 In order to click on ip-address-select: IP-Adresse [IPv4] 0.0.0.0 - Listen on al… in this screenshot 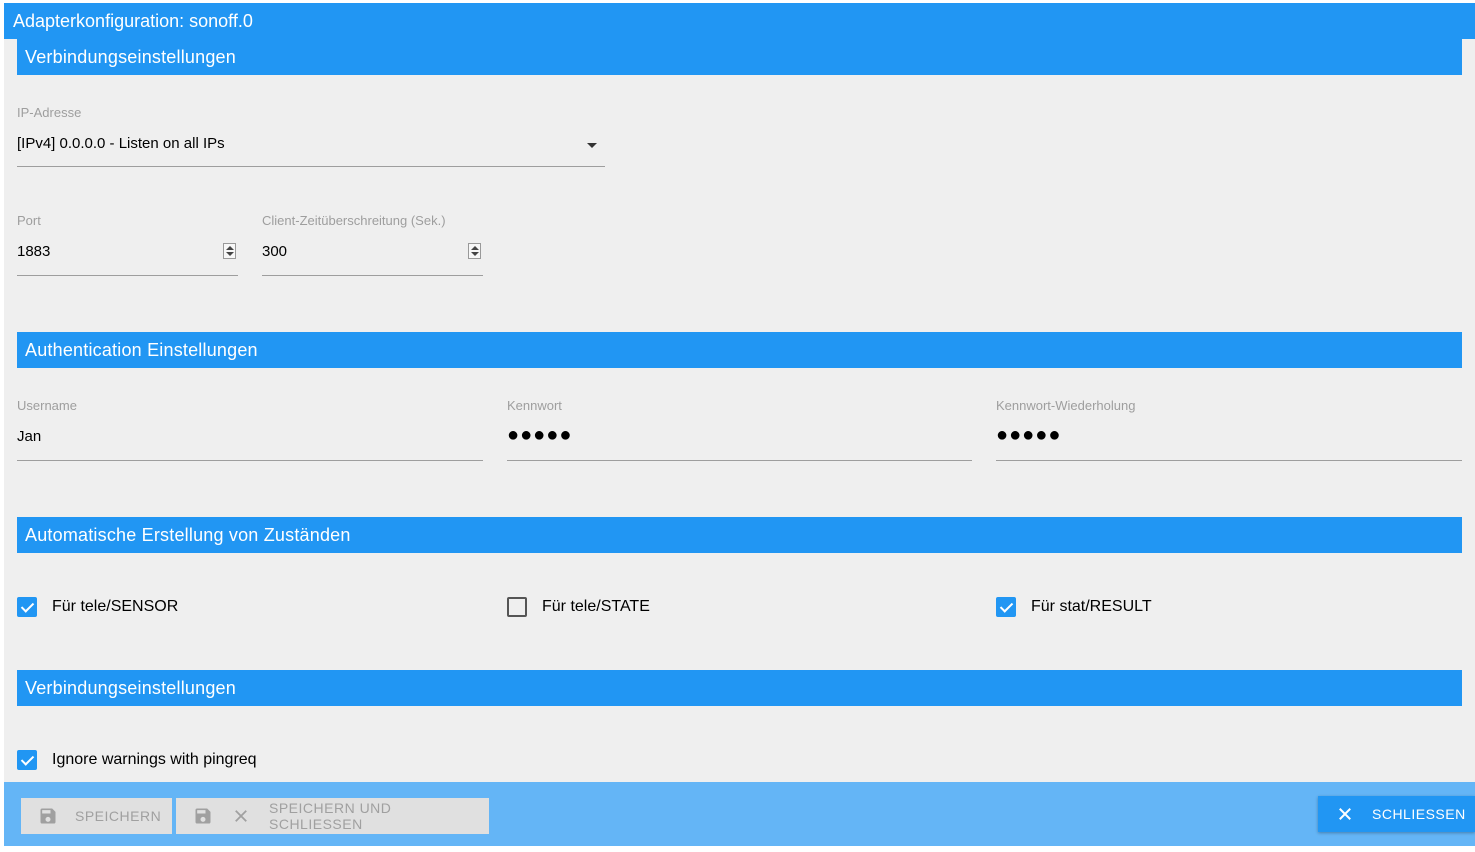, I will do `click(311, 136)`.